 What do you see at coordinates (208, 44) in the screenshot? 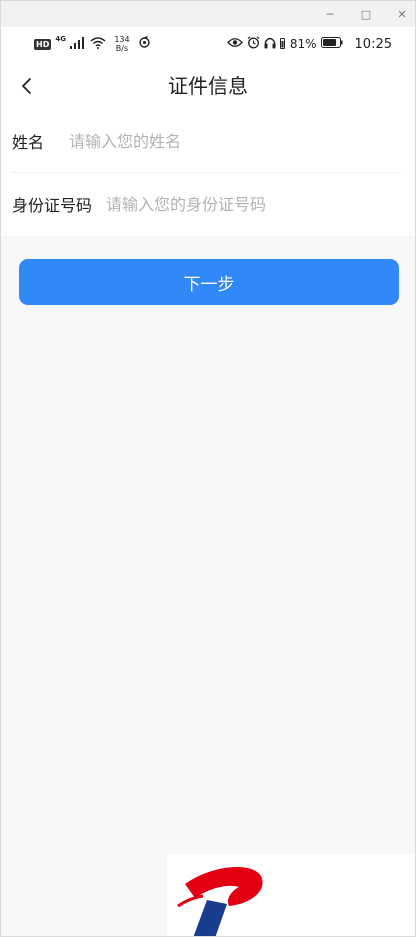
I see `status-bar: HD 4G 134 B/s 81% 10:25` at bounding box center [208, 44].